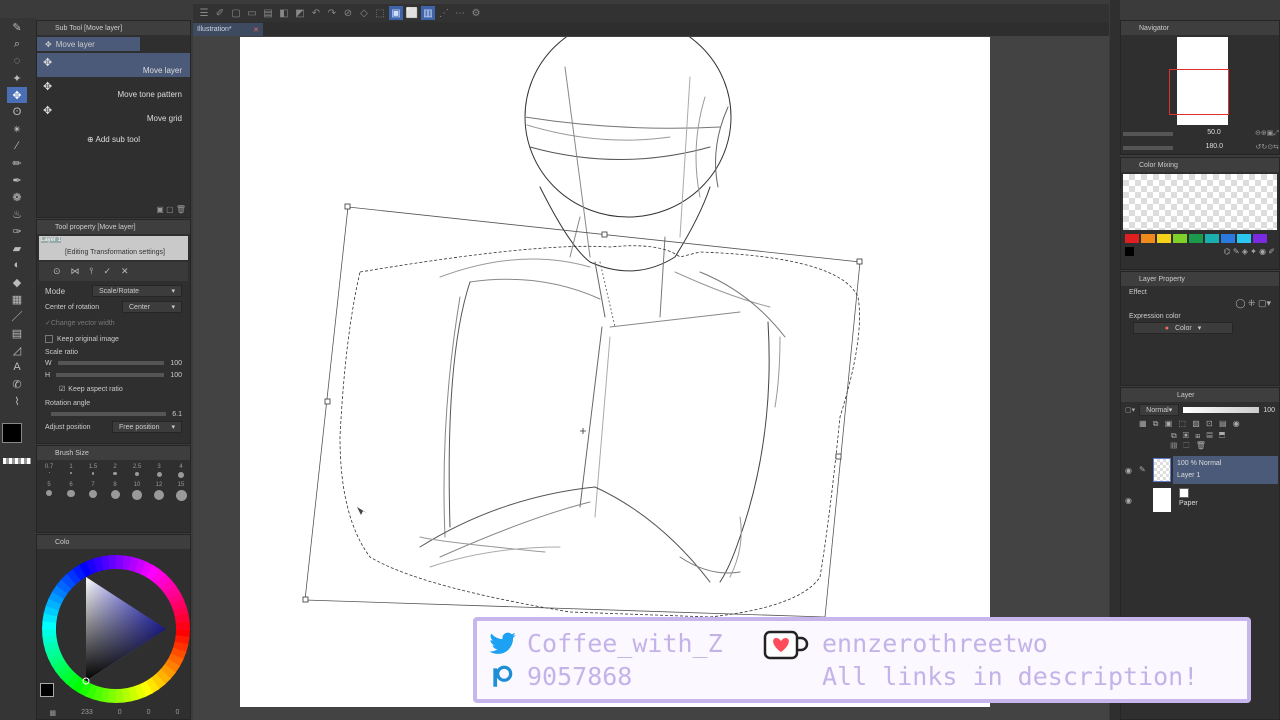 This screenshot has width=1280, height=720. I want to click on grid-icon: ⋯, so click(460, 13).